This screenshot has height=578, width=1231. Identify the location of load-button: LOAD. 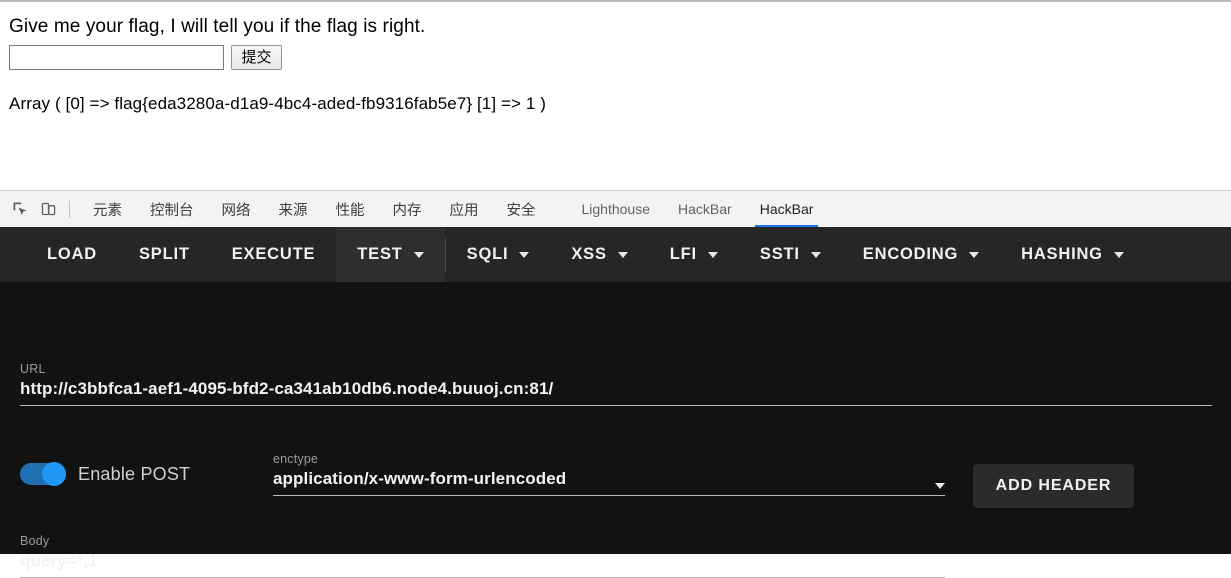
(72, 254).